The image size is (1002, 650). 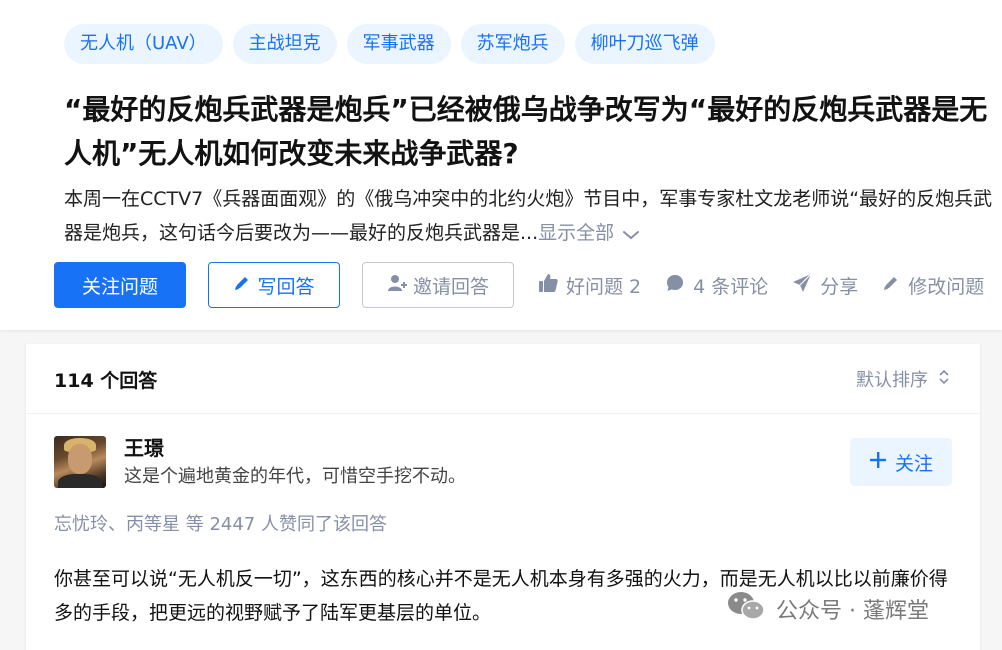 What do you see at coordinates (220, 523) in the screenshot?
I see `voters-line: 忘忧玲、丙等星 等 2447 人赞同了该回答` at bounding box center [220, 523].